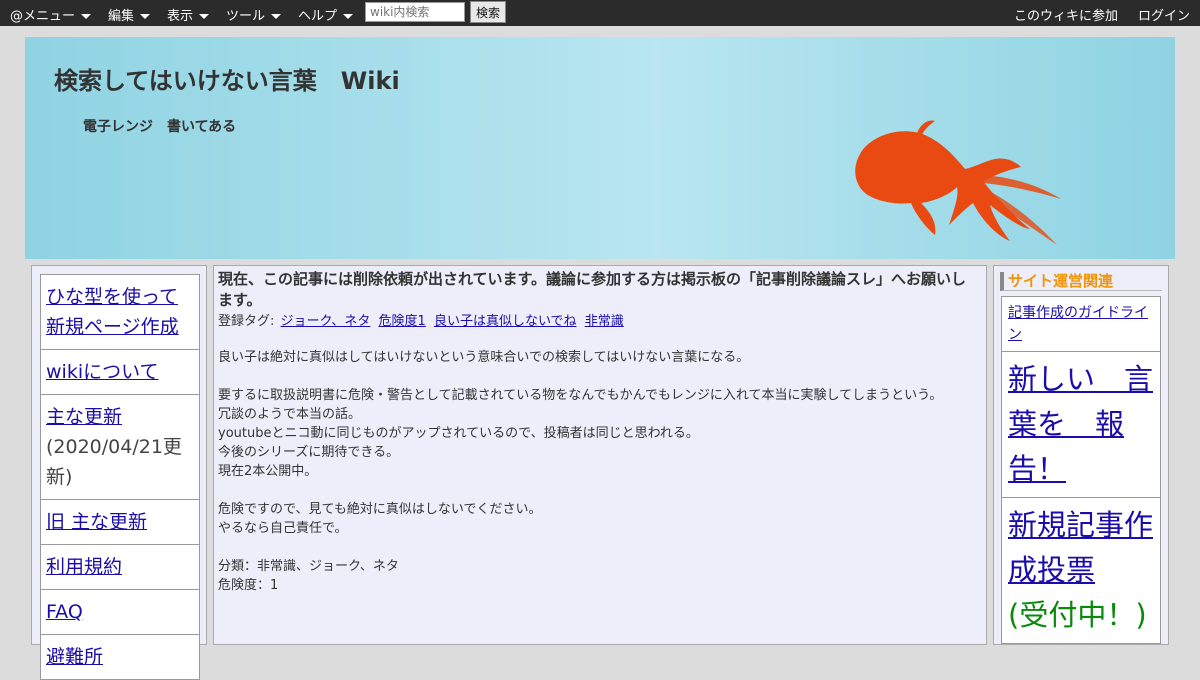 The image size is (1200, 680). I want to click on left-menu-item: FAQ, so click(120, 612).